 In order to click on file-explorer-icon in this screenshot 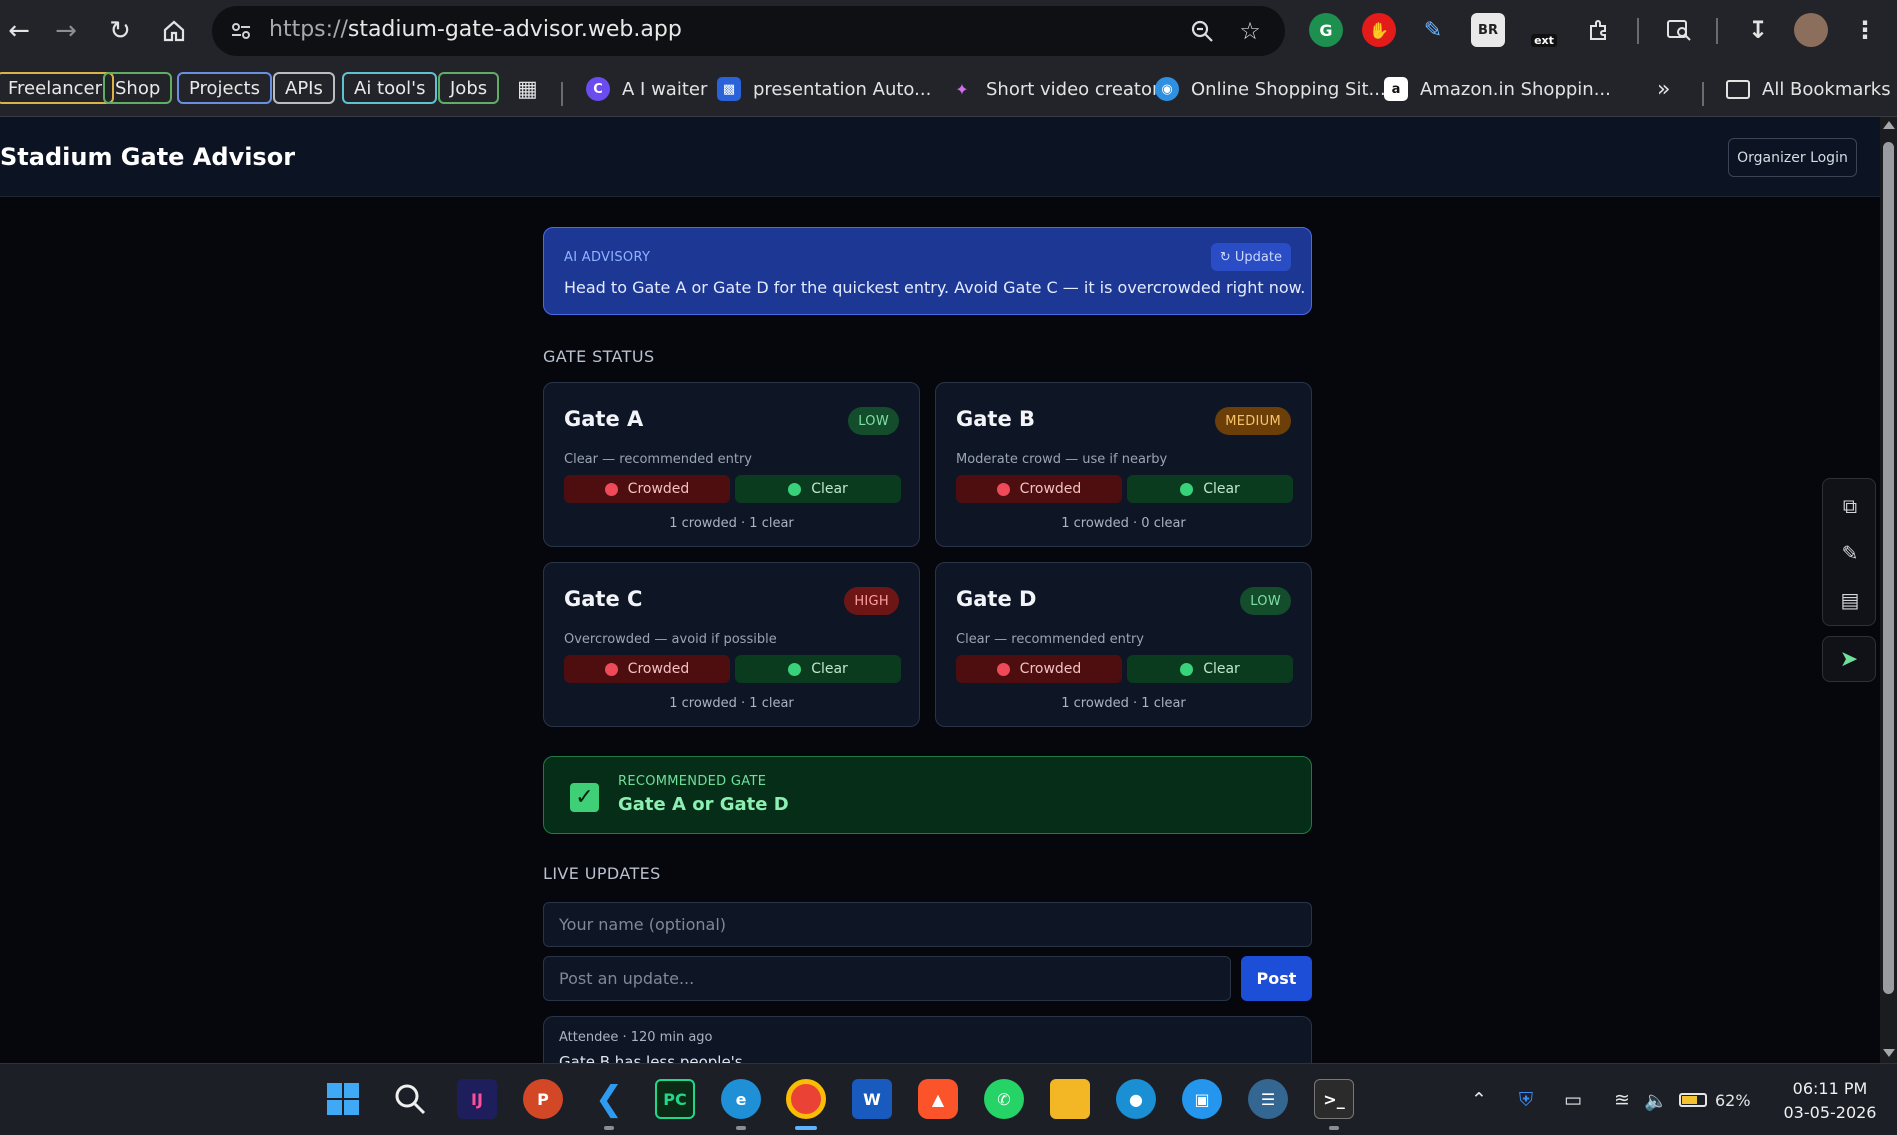, I will do `click(1070, 1099)`.